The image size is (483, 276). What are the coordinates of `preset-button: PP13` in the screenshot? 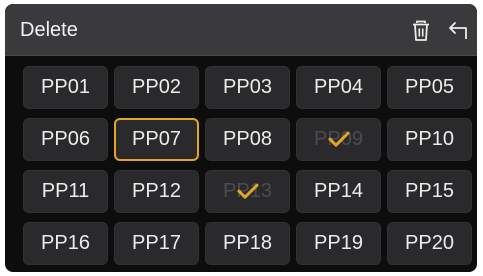 It's located at (247, 191).